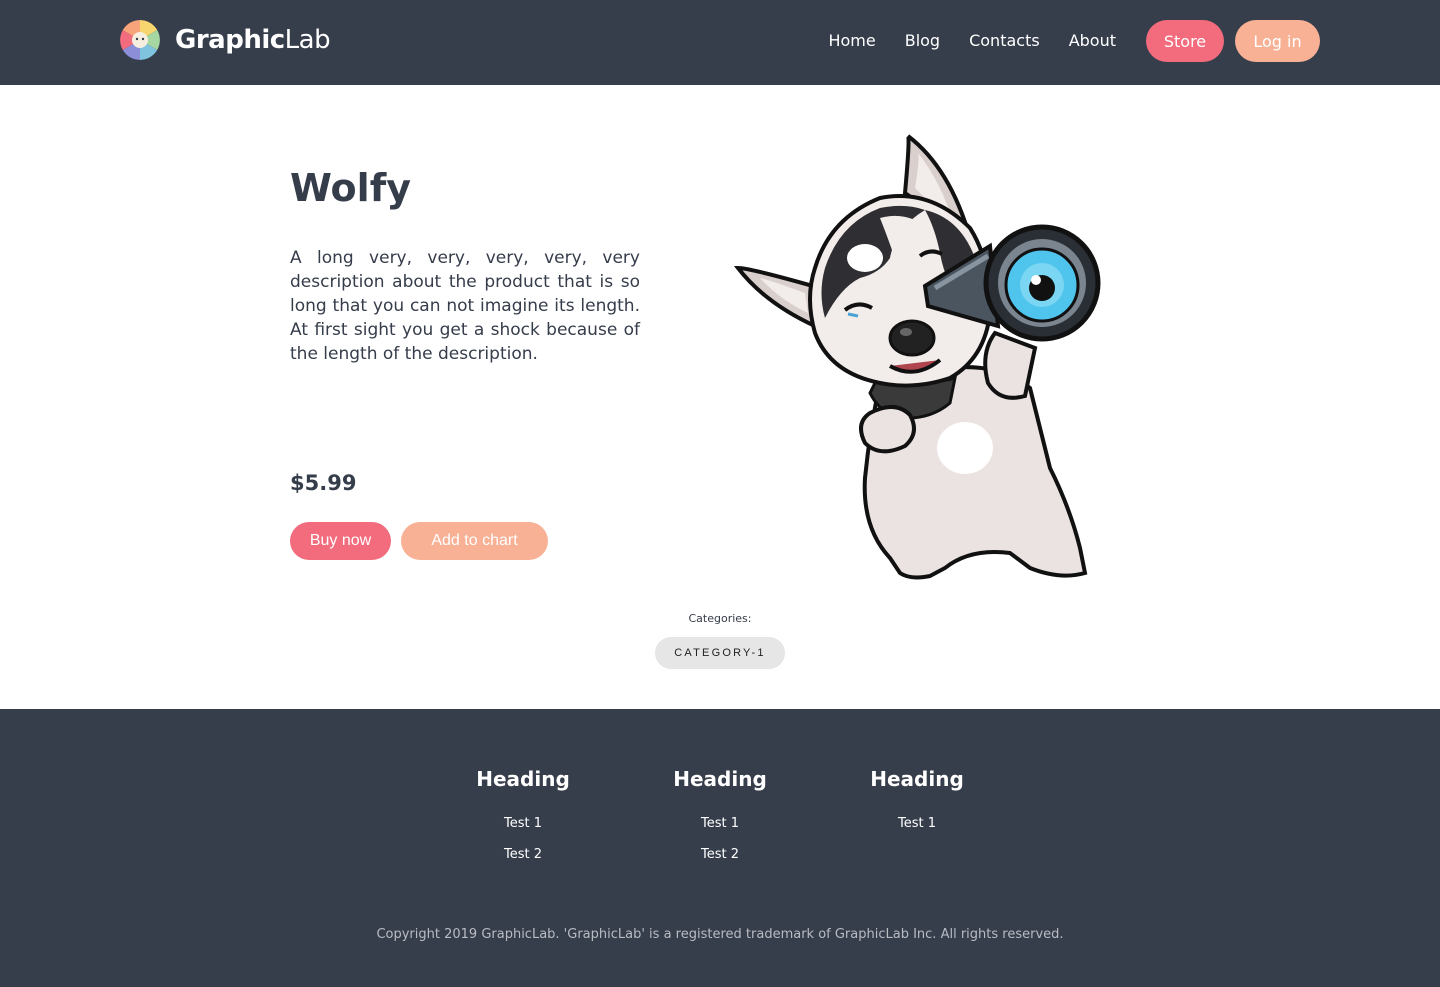 This screenshot has width=1440, height=987. What do you see at coordinates (474, 541) in the screenshot?
I see `add-to-cart-button: Add to chart` at bounding box center [474, 541].